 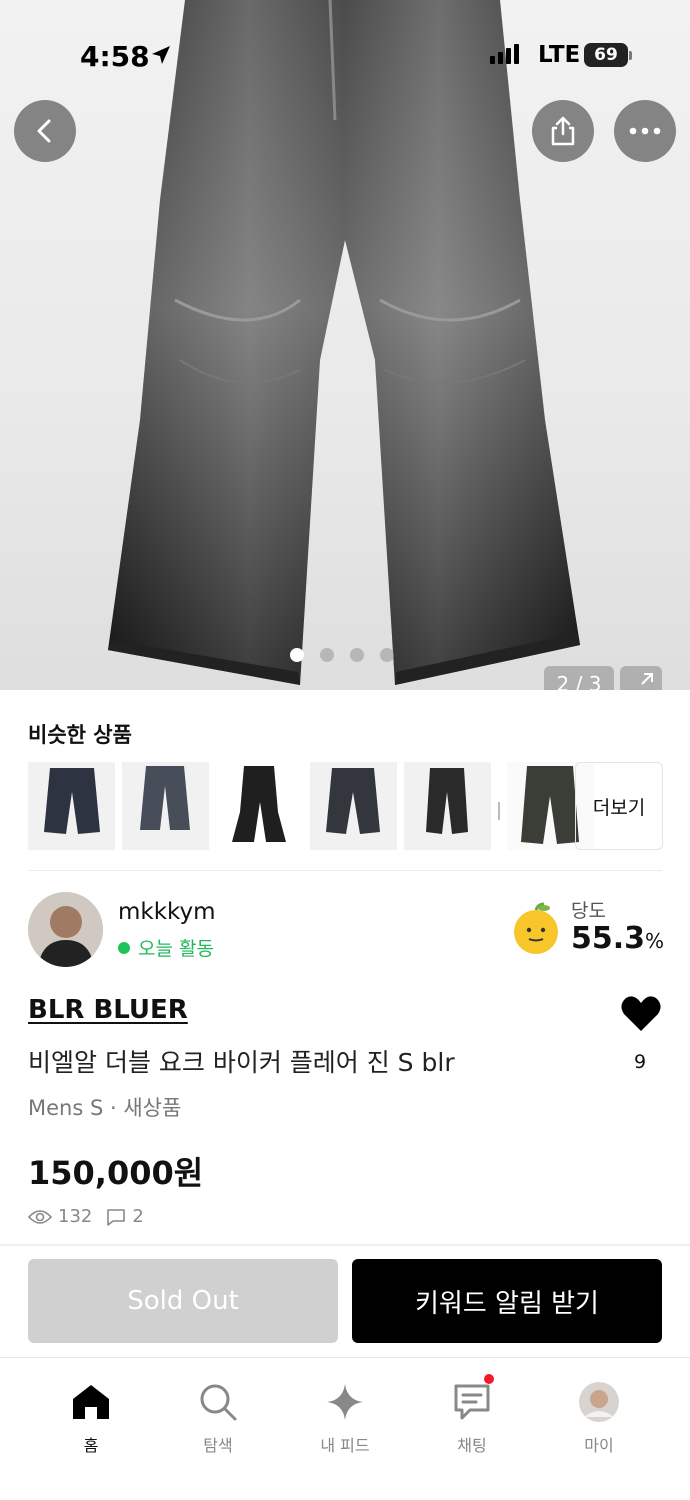 What do you see at coordinates (345, 55) in the screenshot?
I see `status-bar: 4:58 LTE 69` at bounding box center [345, 55].